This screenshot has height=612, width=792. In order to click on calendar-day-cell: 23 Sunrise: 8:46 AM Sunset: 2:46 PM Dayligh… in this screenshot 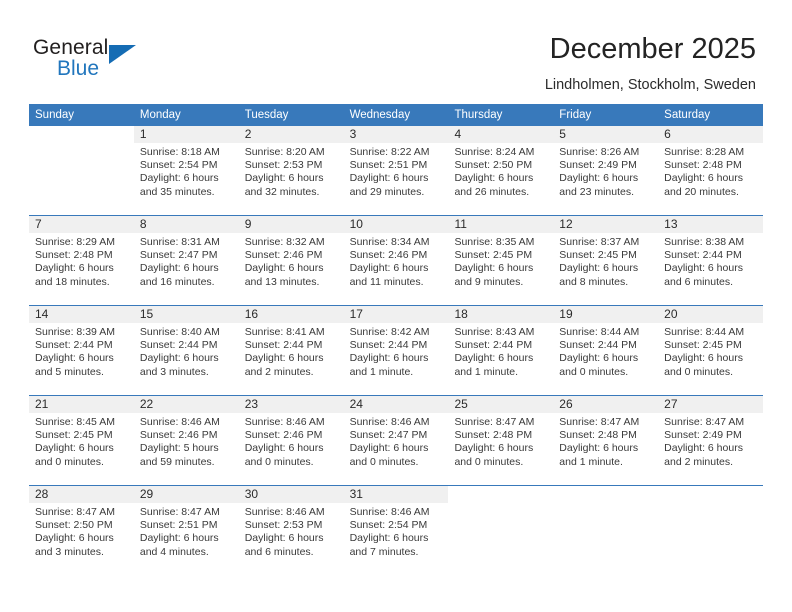, I will do `click(291, 440)`.